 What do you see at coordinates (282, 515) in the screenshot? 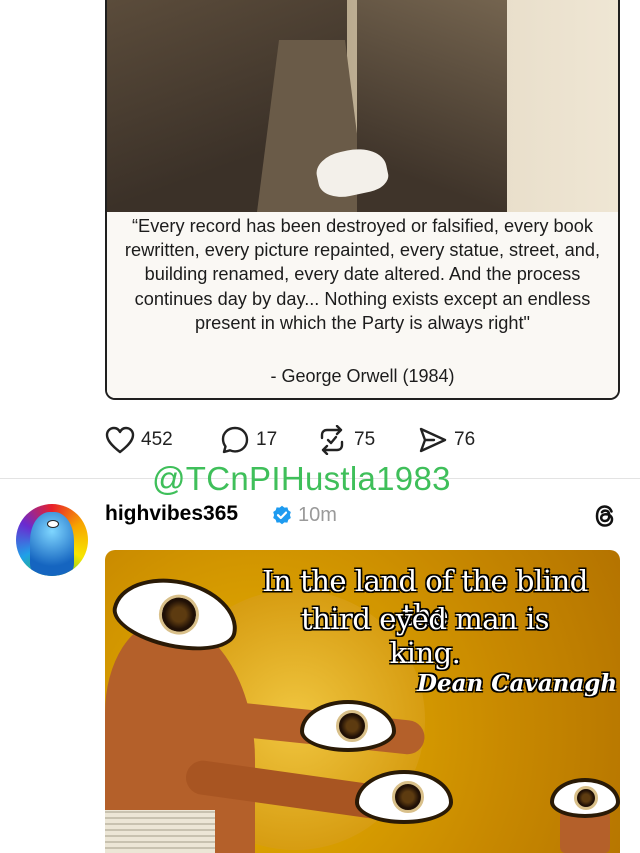
I see `verified-badge-icon` at bounding box center [282, 515].